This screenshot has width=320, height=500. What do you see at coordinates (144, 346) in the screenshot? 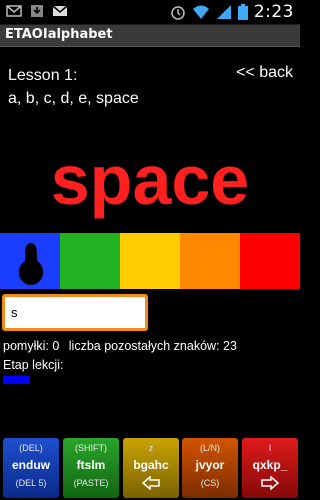
I see `remaining-label: liczba pozostałych znaków:` at bounding box center [144, 346].